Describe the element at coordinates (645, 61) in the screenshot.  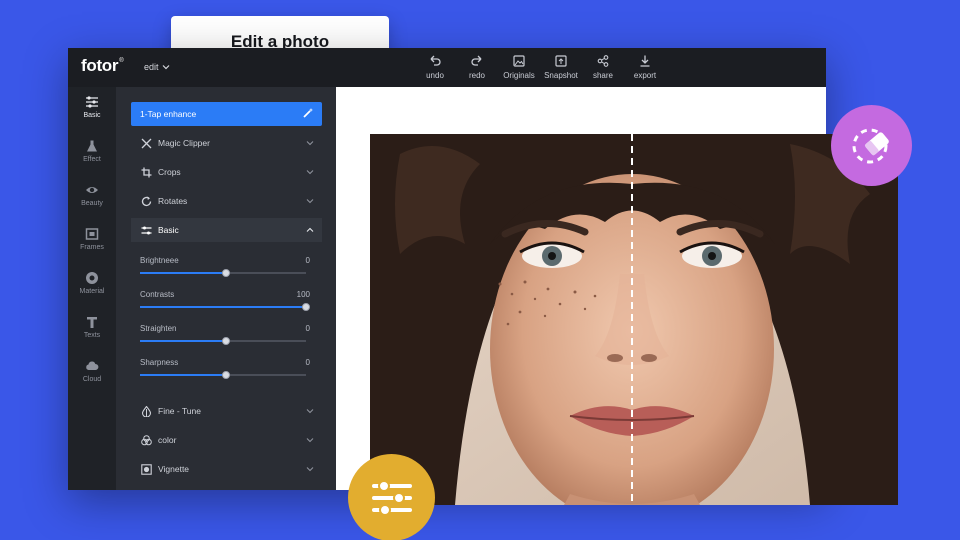
I see `download-icon` at that location.